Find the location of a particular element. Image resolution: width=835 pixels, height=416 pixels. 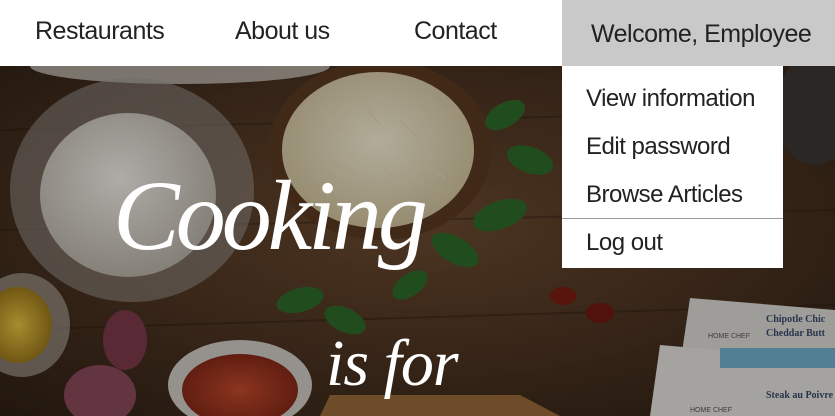

user-menu-toggle: Welcome, Employee is located at coordinates (698, 33).